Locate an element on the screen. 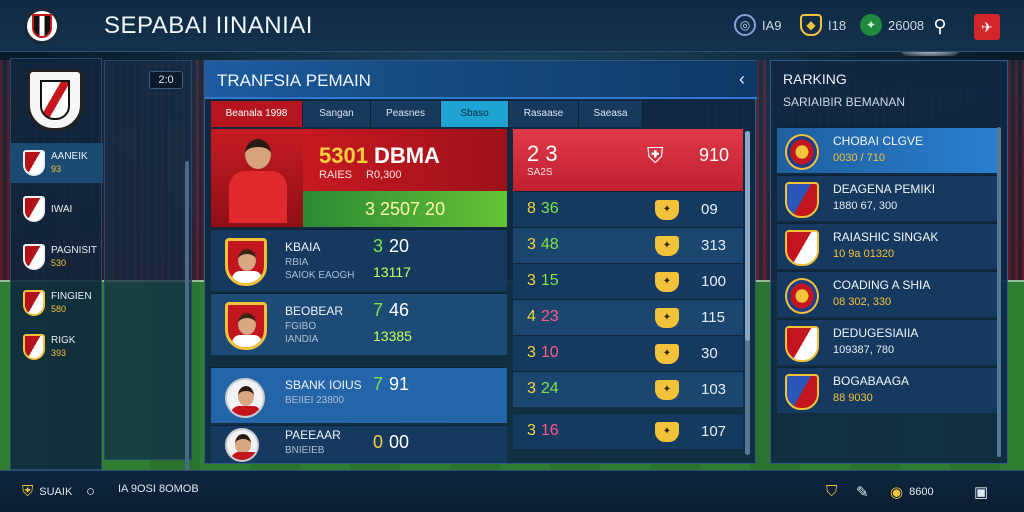 The height and width of the screenshot is (512, 1024). stat-row: 3 16 ✦ 107 is located at coordinates (628, 431).